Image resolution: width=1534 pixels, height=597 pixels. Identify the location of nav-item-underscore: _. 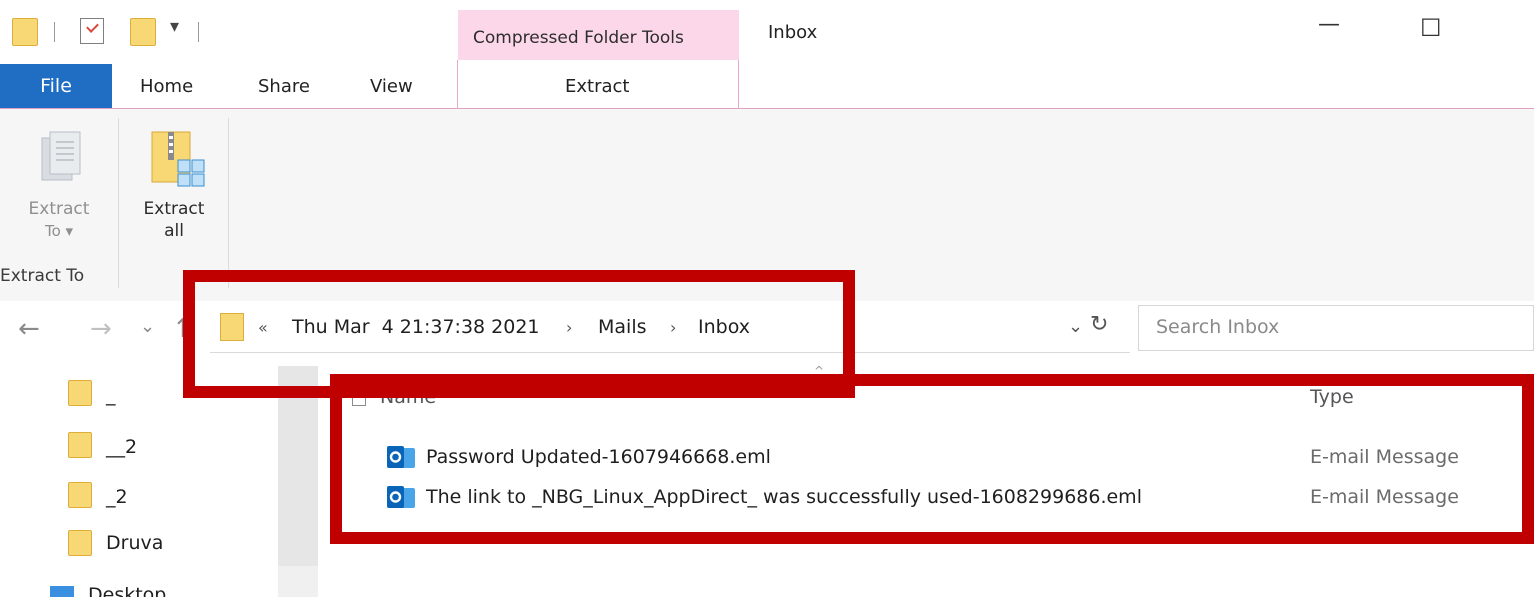
(111, 395).